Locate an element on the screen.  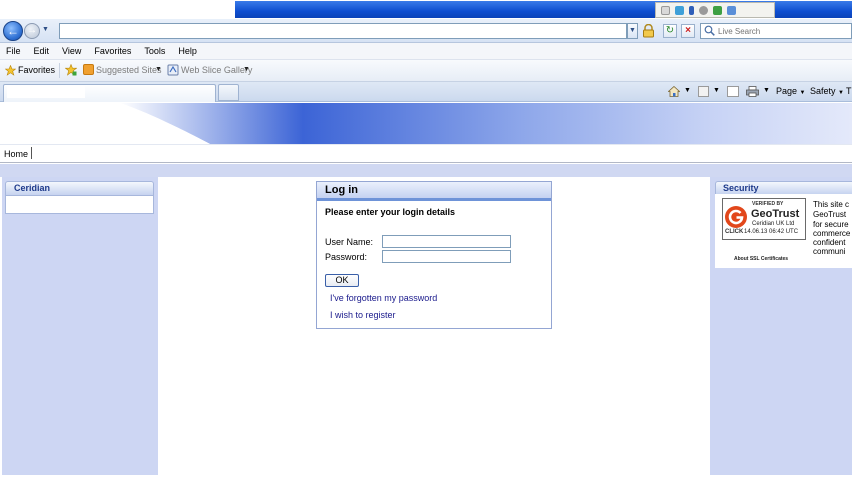
menu-tools: Tools is located at coordinates (155, 51).